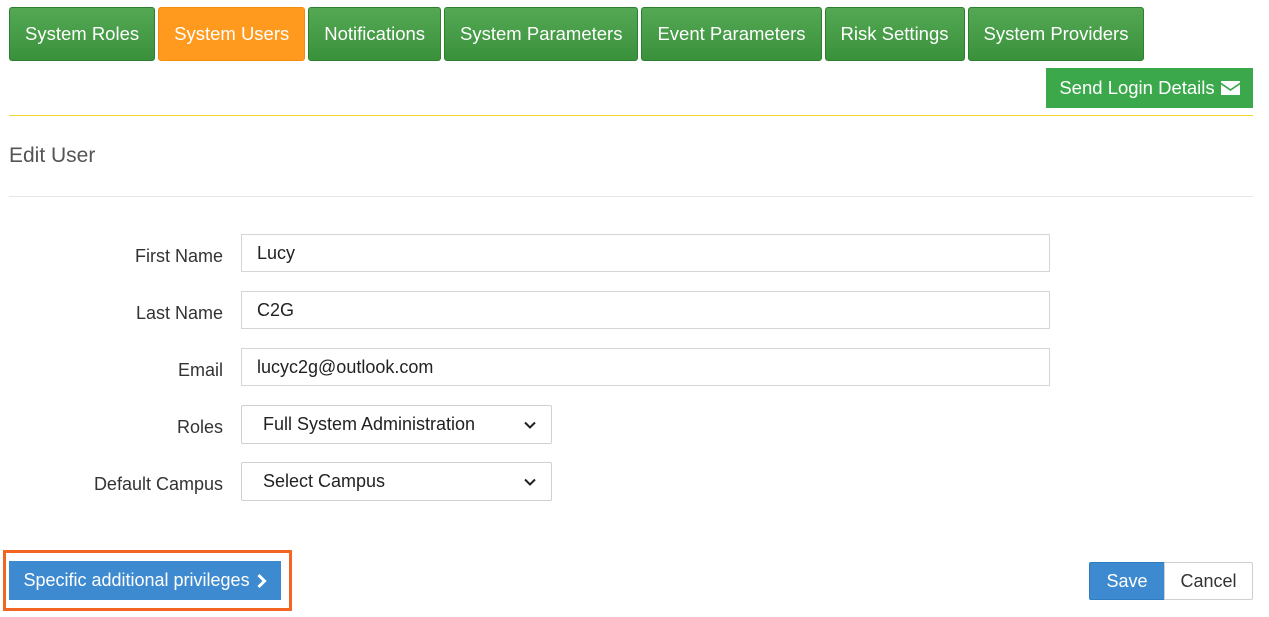 The image size is (1269, 617). I want to click on default-campus-select: Select Campus, so click(396, 481).